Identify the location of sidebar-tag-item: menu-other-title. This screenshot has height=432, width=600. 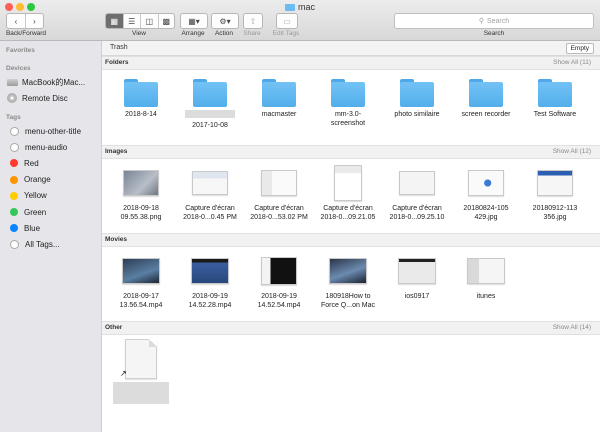
(43, 131).